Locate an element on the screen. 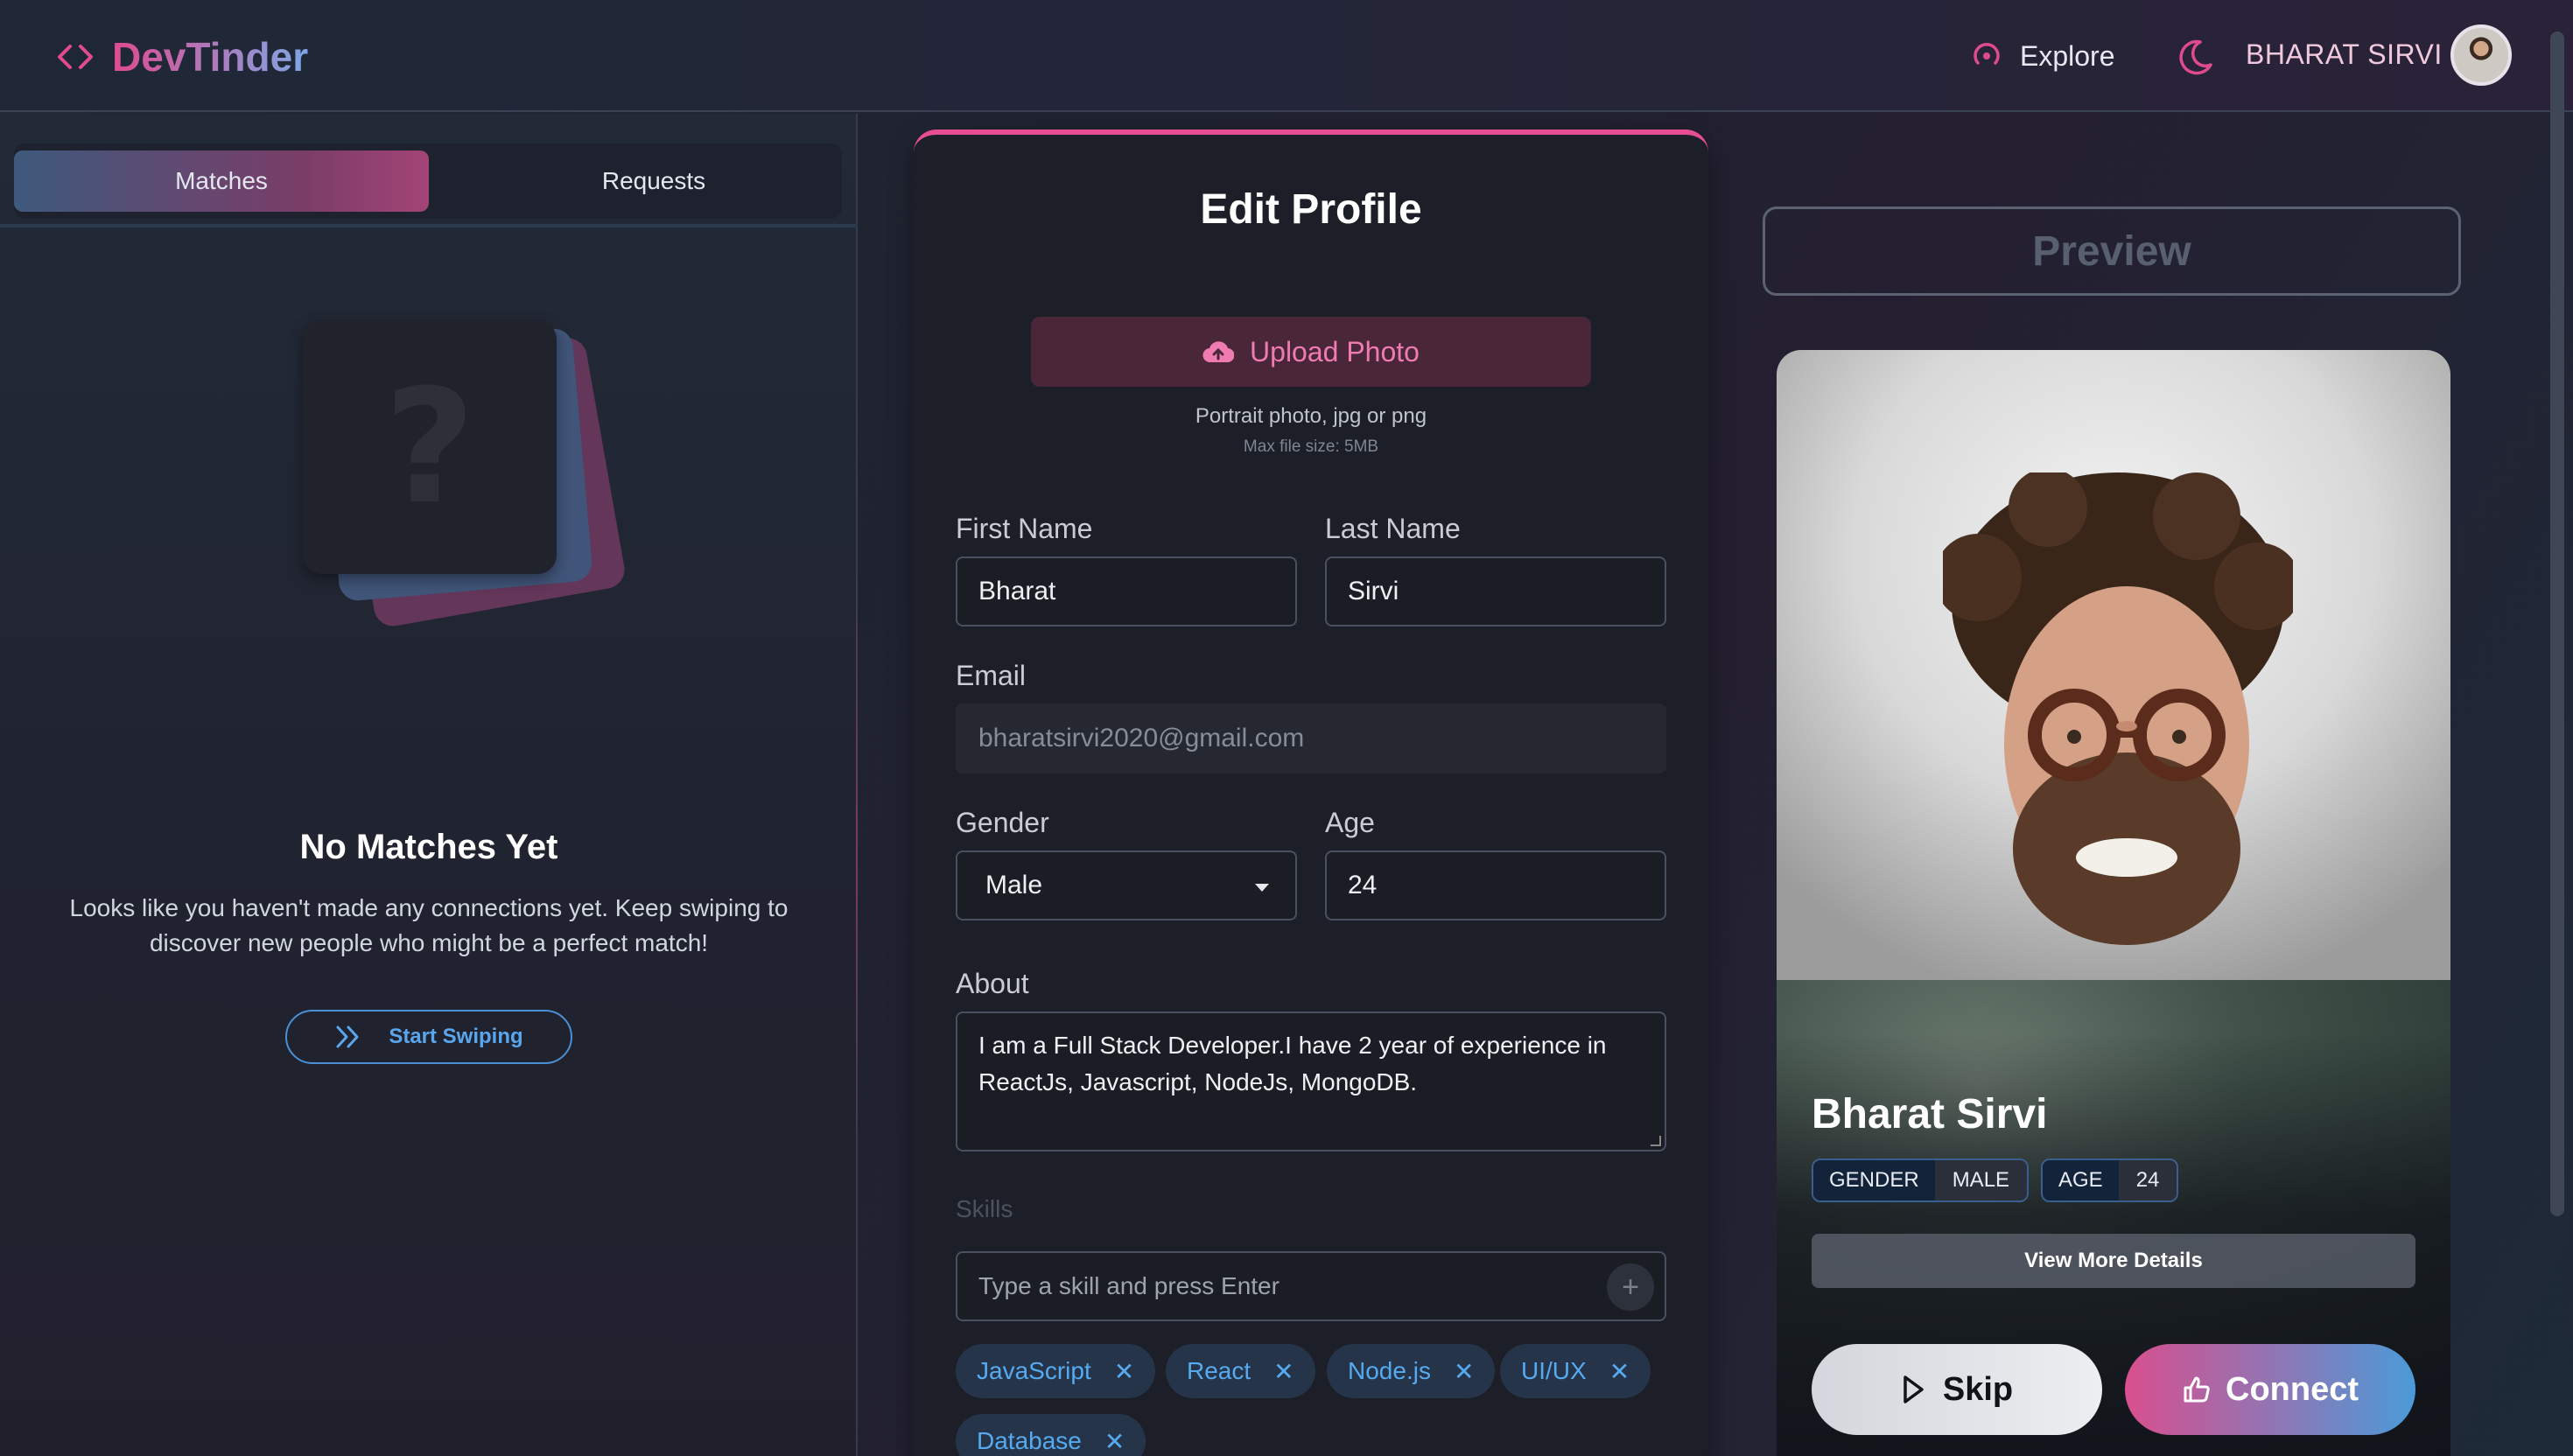 This screenshot has height=1456, width=2573. skill-chip-label: UI/UX is located at coordinates (1554, 1370).